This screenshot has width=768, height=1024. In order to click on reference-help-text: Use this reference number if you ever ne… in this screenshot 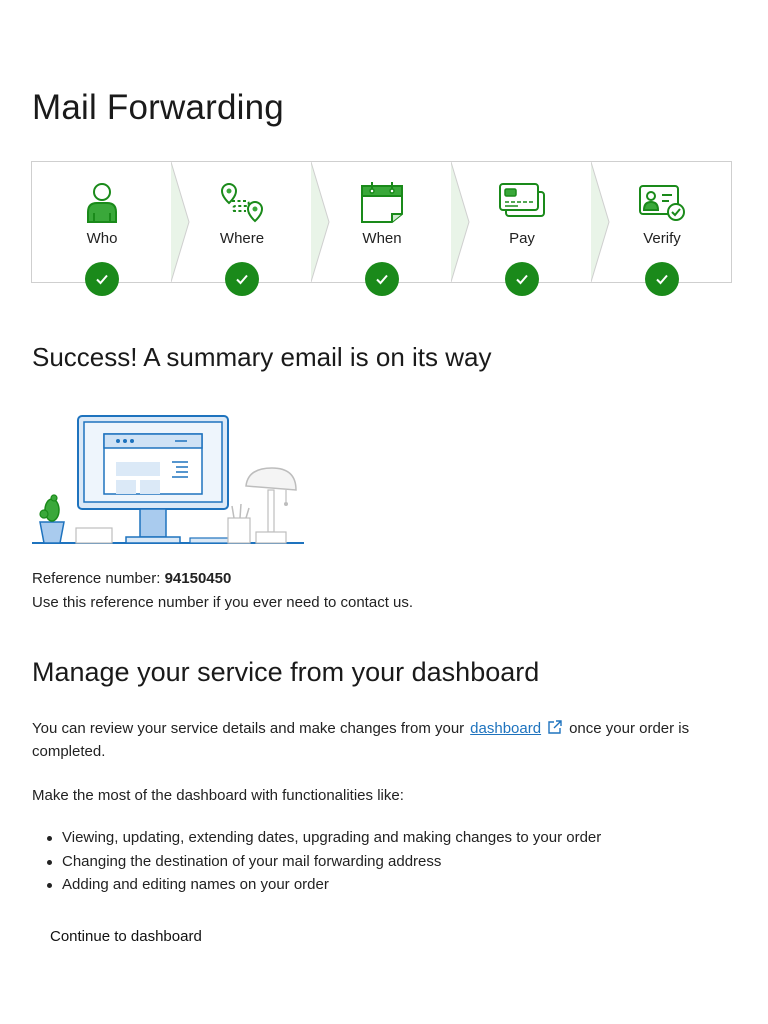, I will do `click(223, 602)`.